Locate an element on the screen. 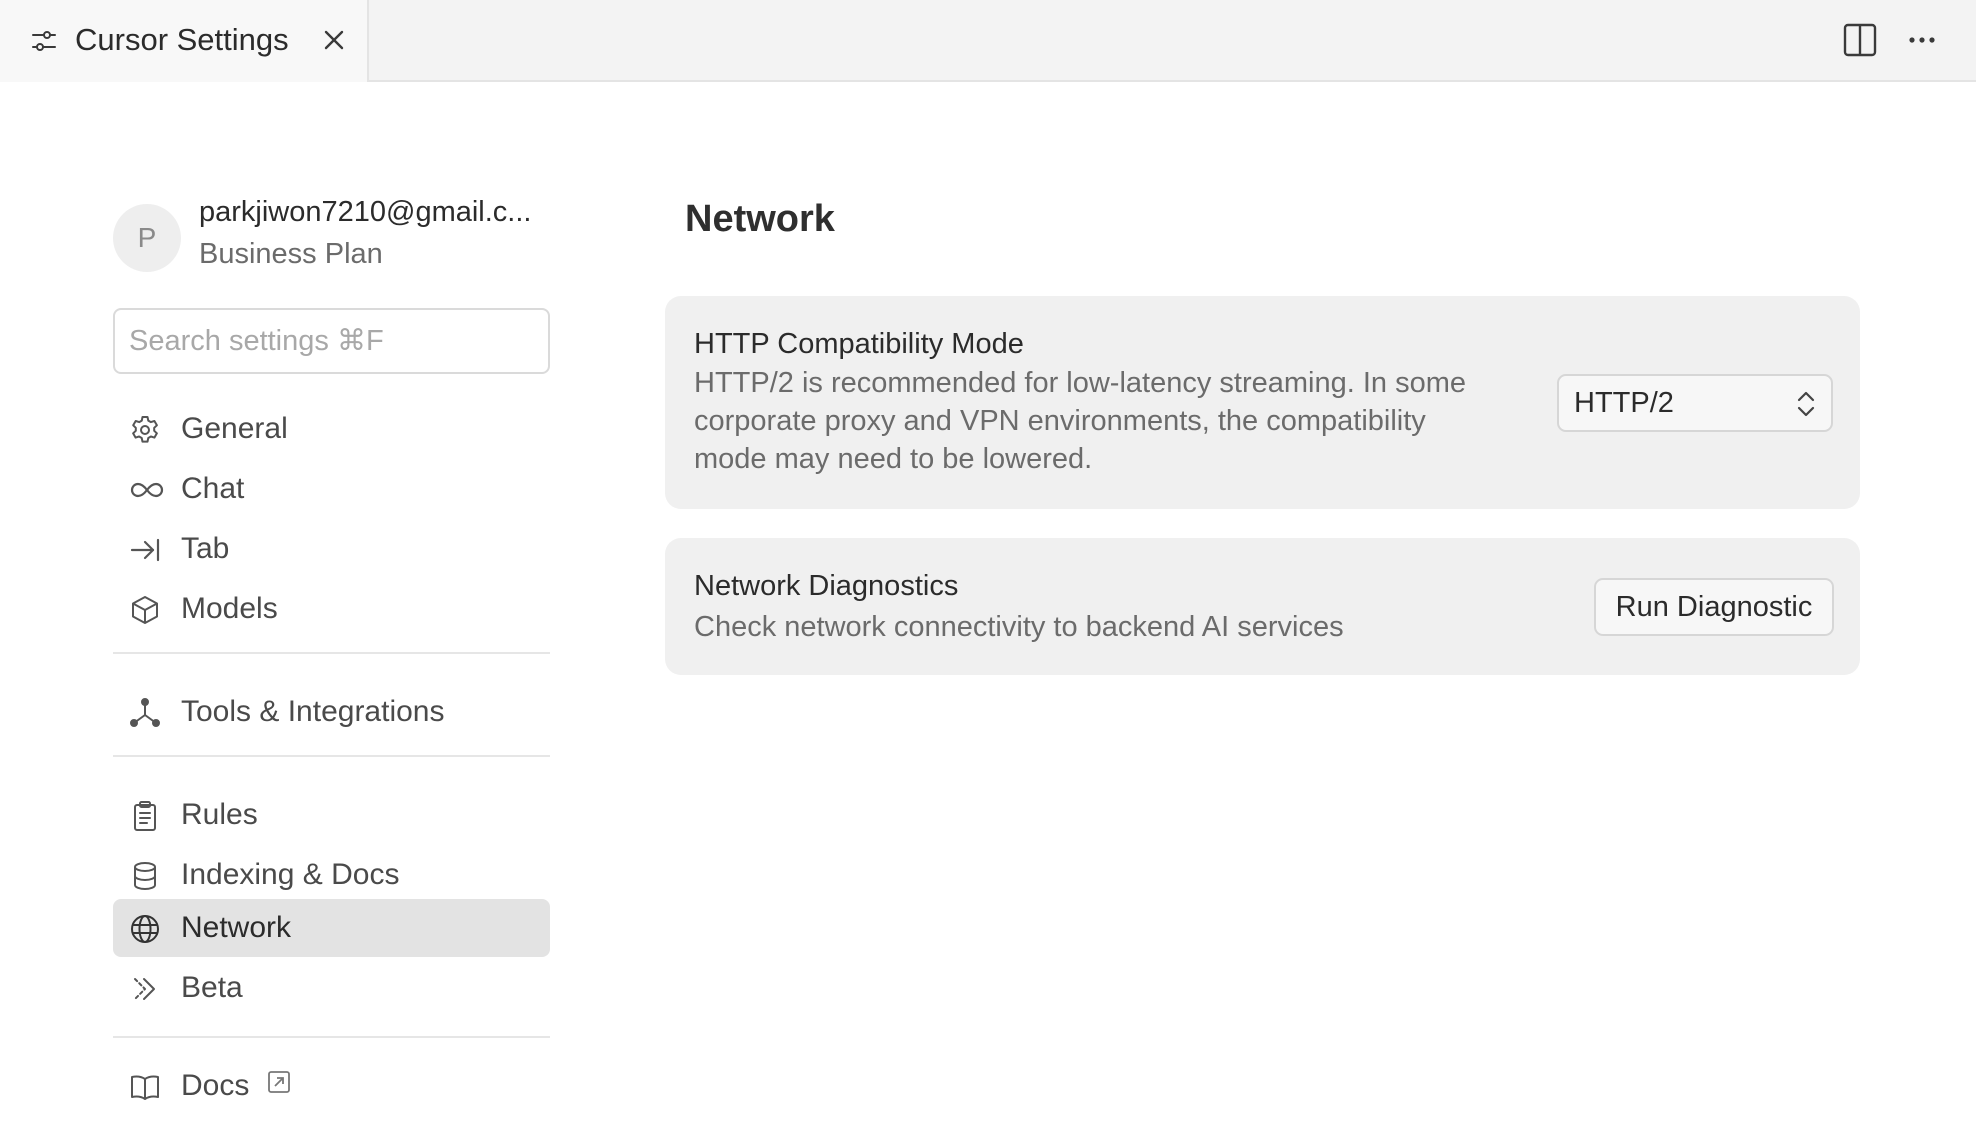 The width and height of the screenshot is (1976, 1134). more-ellipsis-icon is located at coordinates (1922, 40).